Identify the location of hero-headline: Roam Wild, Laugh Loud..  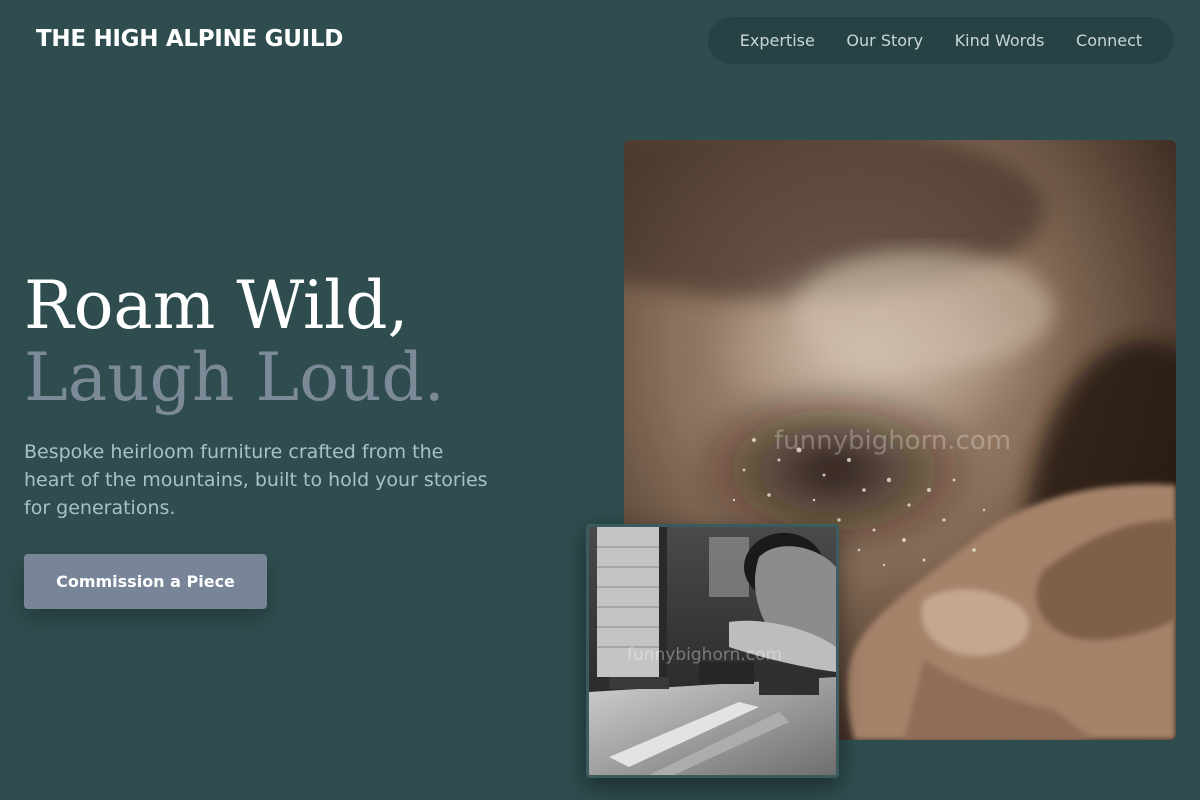
(234, 342).